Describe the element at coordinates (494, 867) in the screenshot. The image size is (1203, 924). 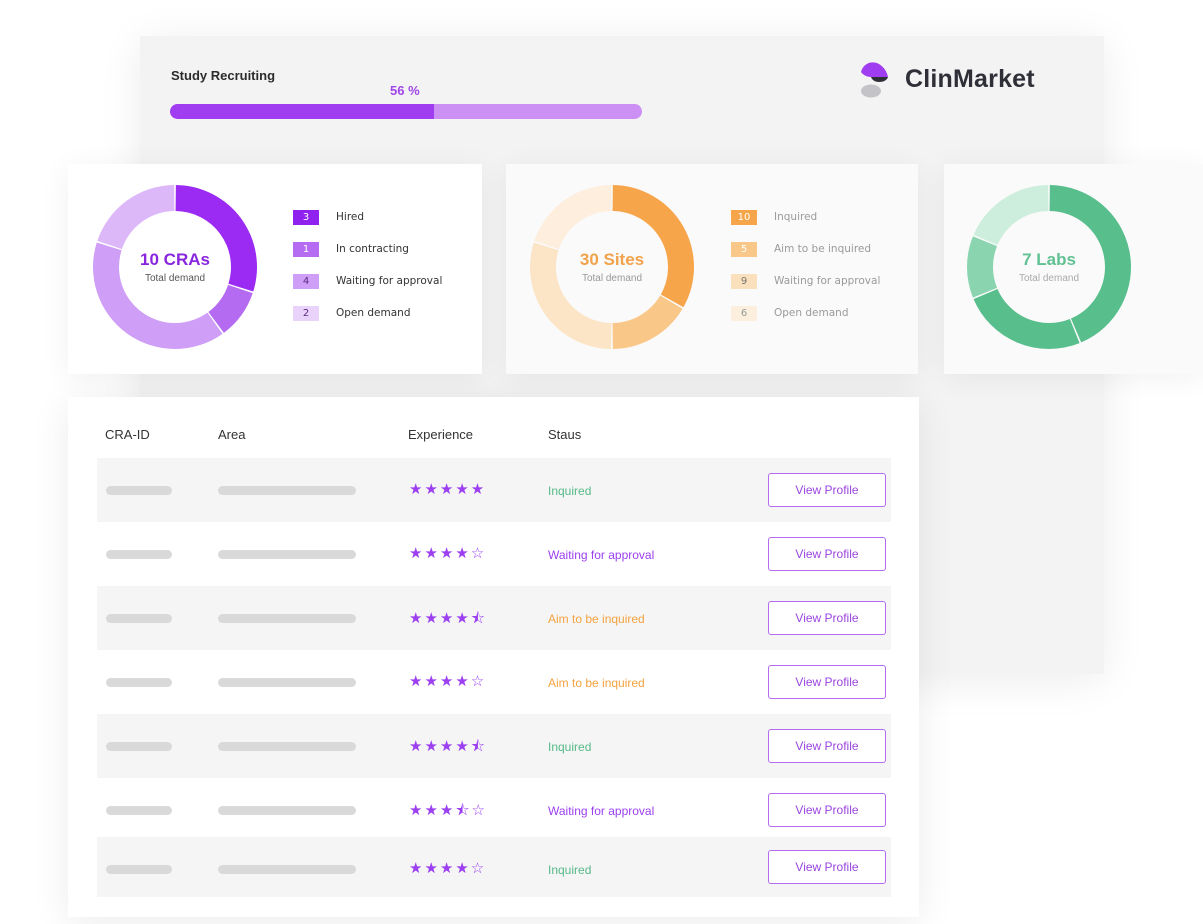
I see `table-row: ★★★★☆ Inquired View Profile` at that location.